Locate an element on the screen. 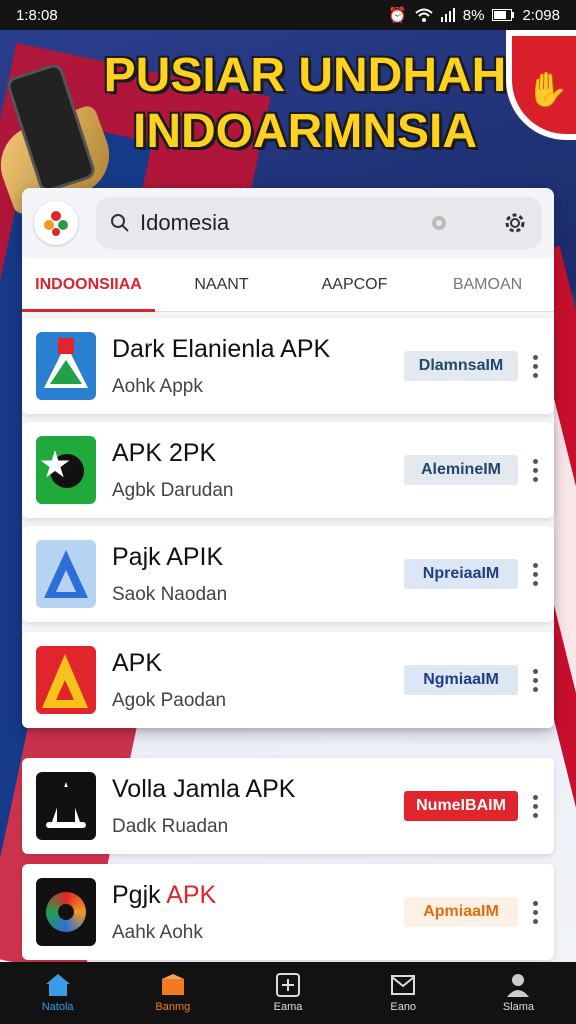 The height and width of the screenshot is (1024, 576). app-name: Pajk APIK is located at coordinates (168, 557).